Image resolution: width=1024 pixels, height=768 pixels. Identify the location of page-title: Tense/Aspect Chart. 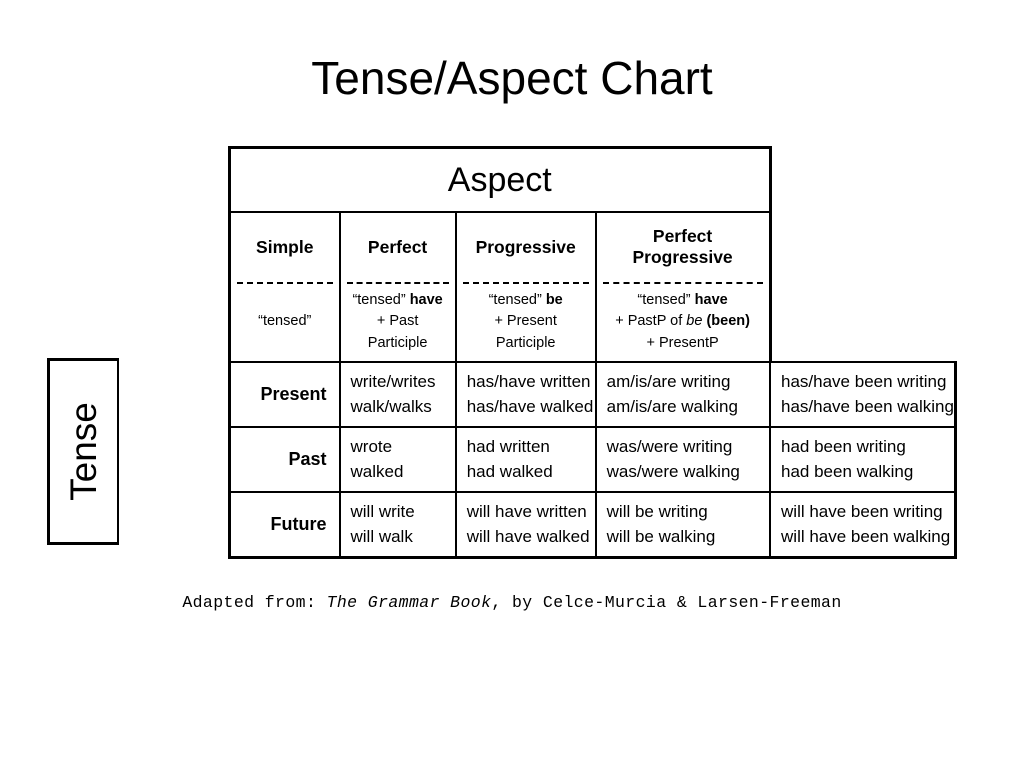
(512, 78).